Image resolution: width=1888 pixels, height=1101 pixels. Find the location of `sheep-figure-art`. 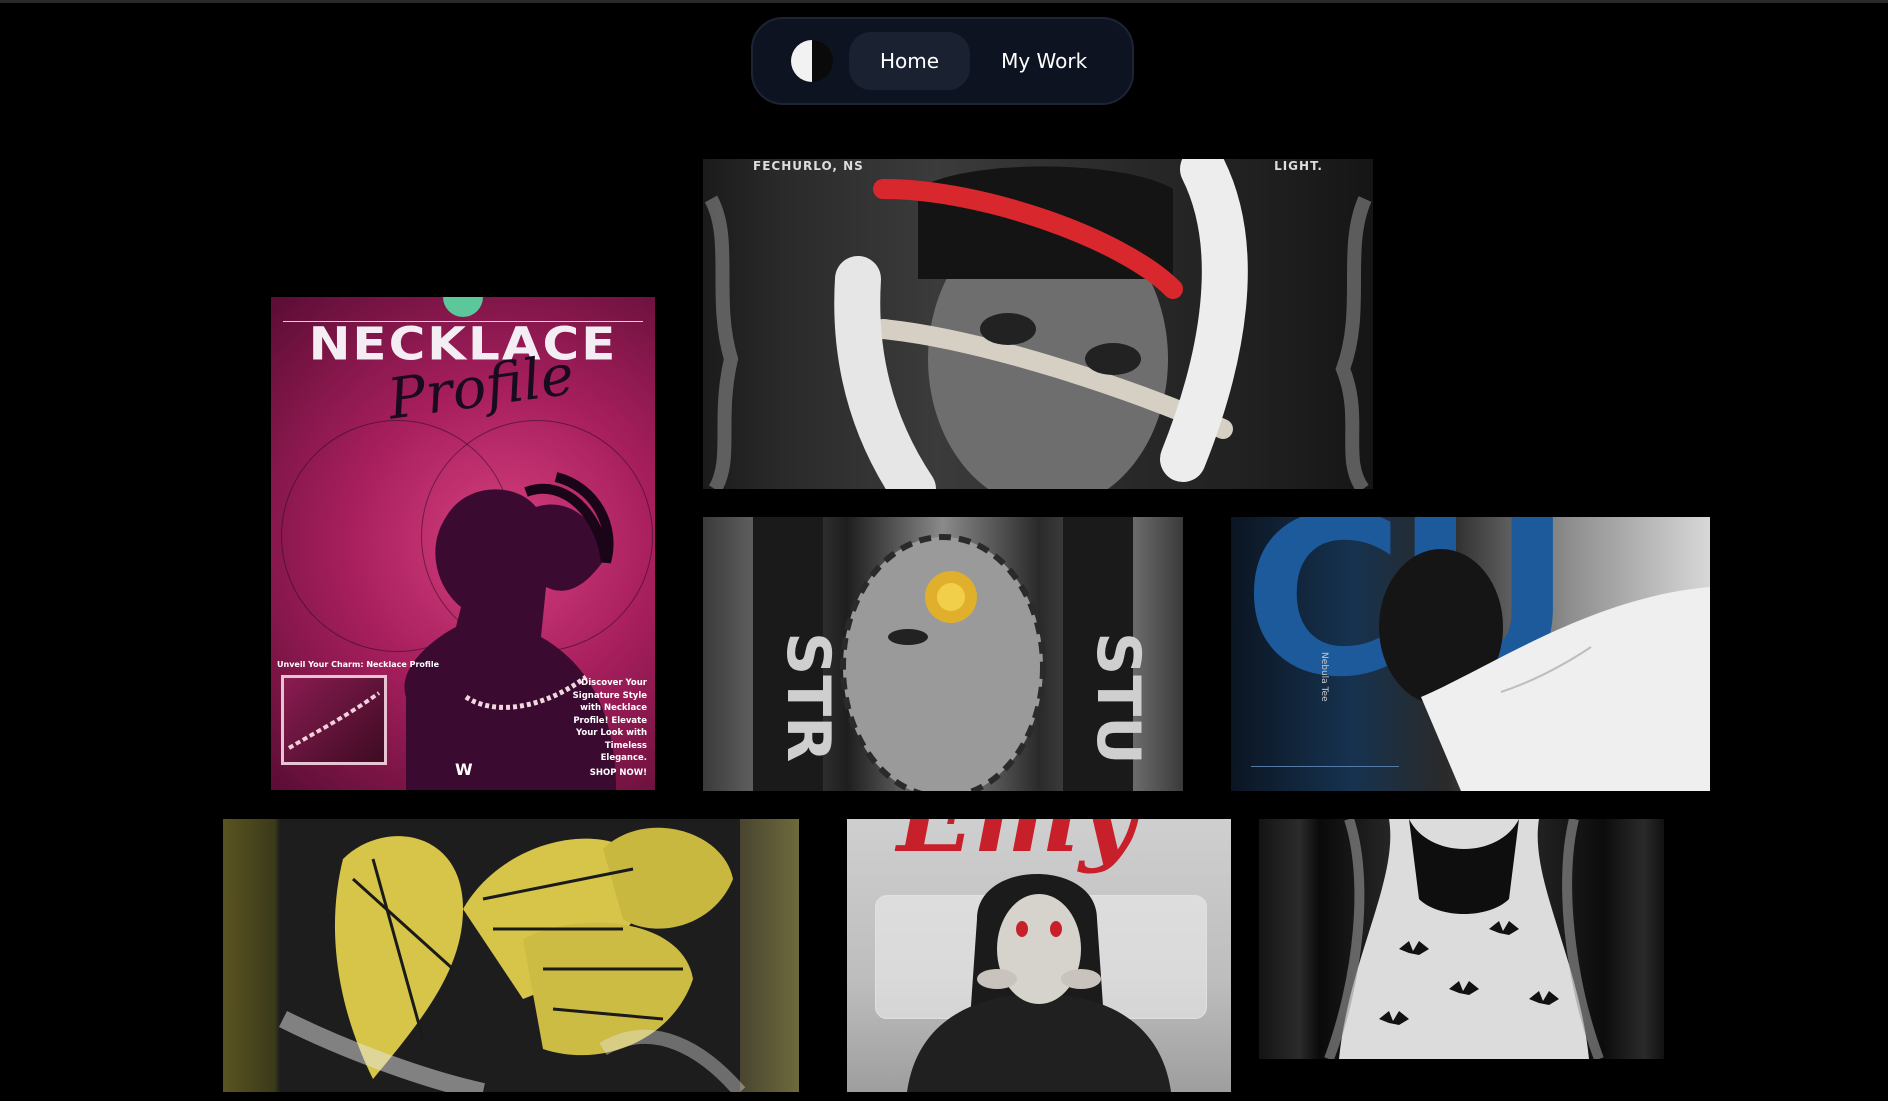

sheep-figure-art is located at coordinates (1039, 983).